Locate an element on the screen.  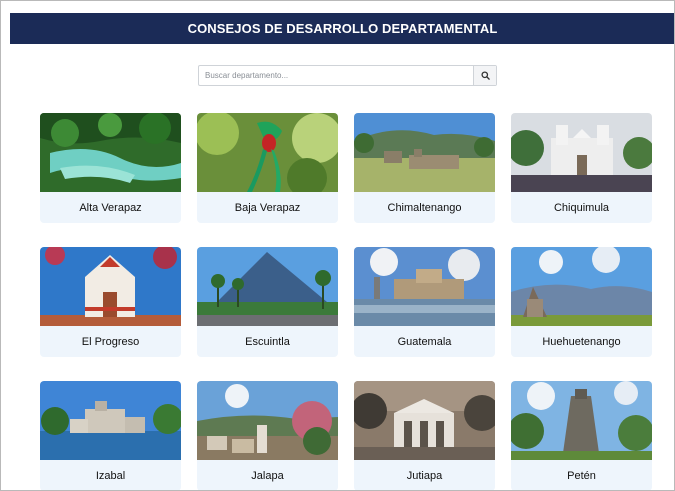
department-card-jutiapa: Jutiapa is located at coordinates (424, 435).